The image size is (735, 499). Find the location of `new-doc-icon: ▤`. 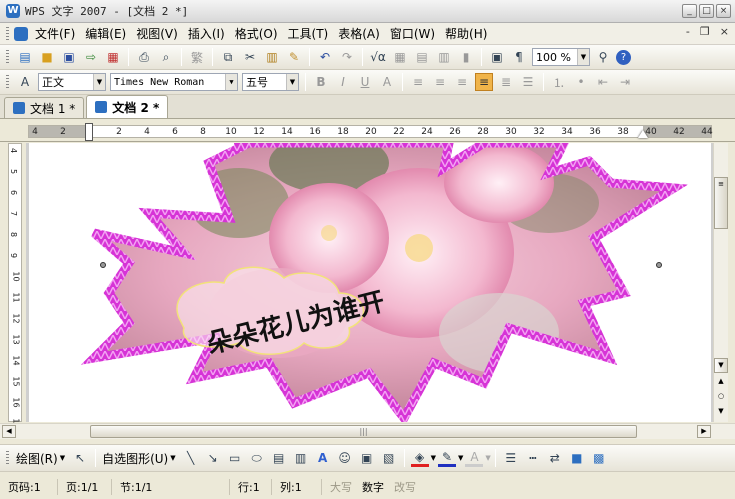

new-doc-icon: ▤ is located at coordinates (25, 57).